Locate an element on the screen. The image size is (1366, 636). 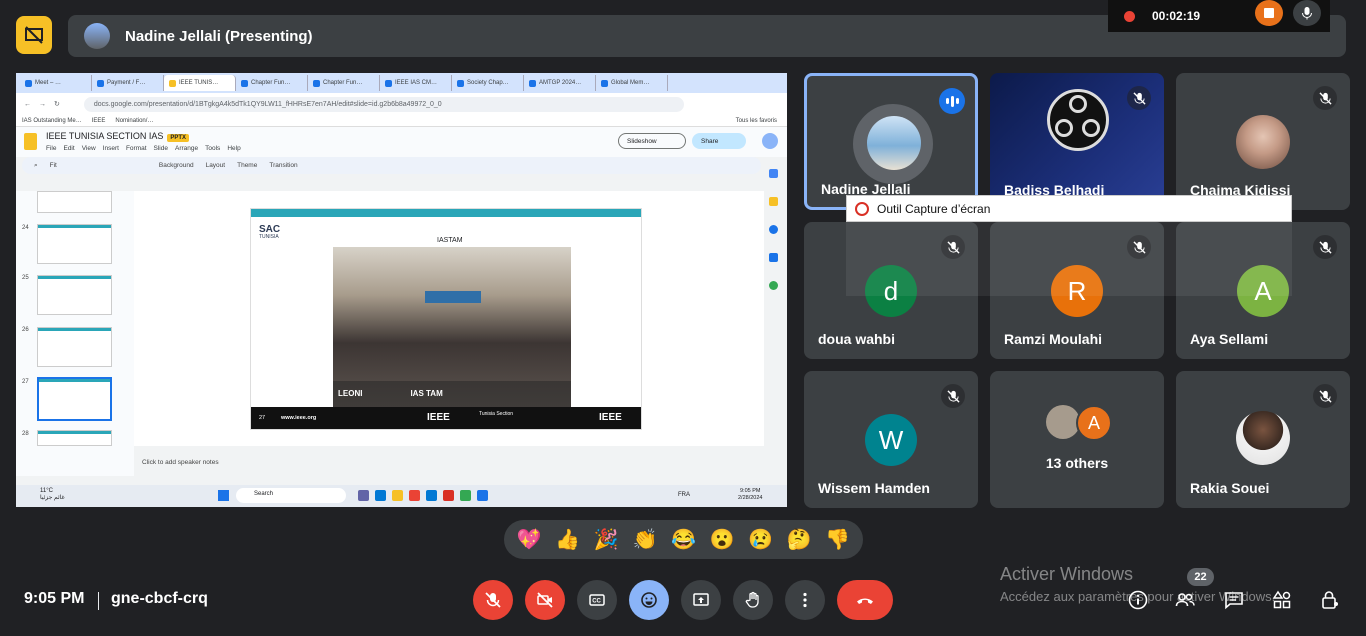
people-button is located at coordinates (1185, 600).